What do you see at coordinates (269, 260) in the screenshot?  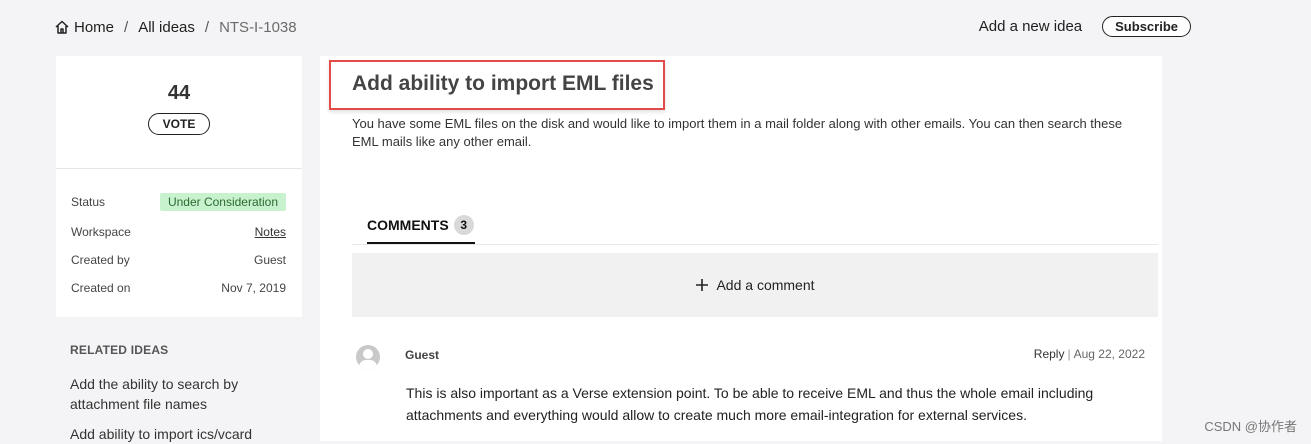 I see `created-by-value: Guest` at bounding box center [269, 260].